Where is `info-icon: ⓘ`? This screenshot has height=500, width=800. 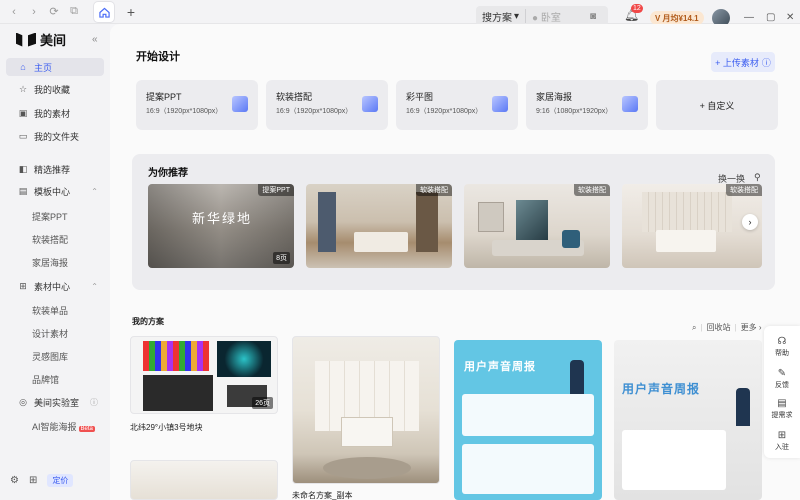
info-icon: ⓘ is located at coordinates (94, 402).